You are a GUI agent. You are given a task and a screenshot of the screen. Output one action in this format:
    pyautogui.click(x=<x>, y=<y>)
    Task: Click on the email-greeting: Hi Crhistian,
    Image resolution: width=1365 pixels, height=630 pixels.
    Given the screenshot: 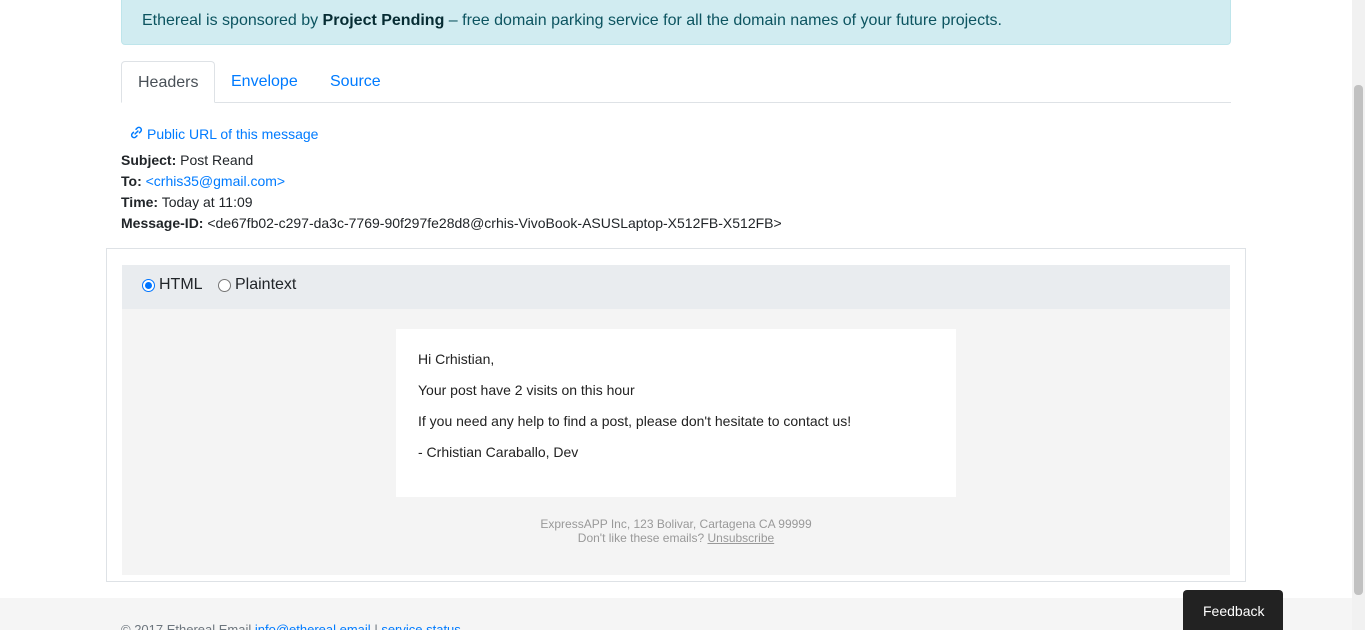 What is the action you would take?
    pyautogui.click(x=456, y=359)
    